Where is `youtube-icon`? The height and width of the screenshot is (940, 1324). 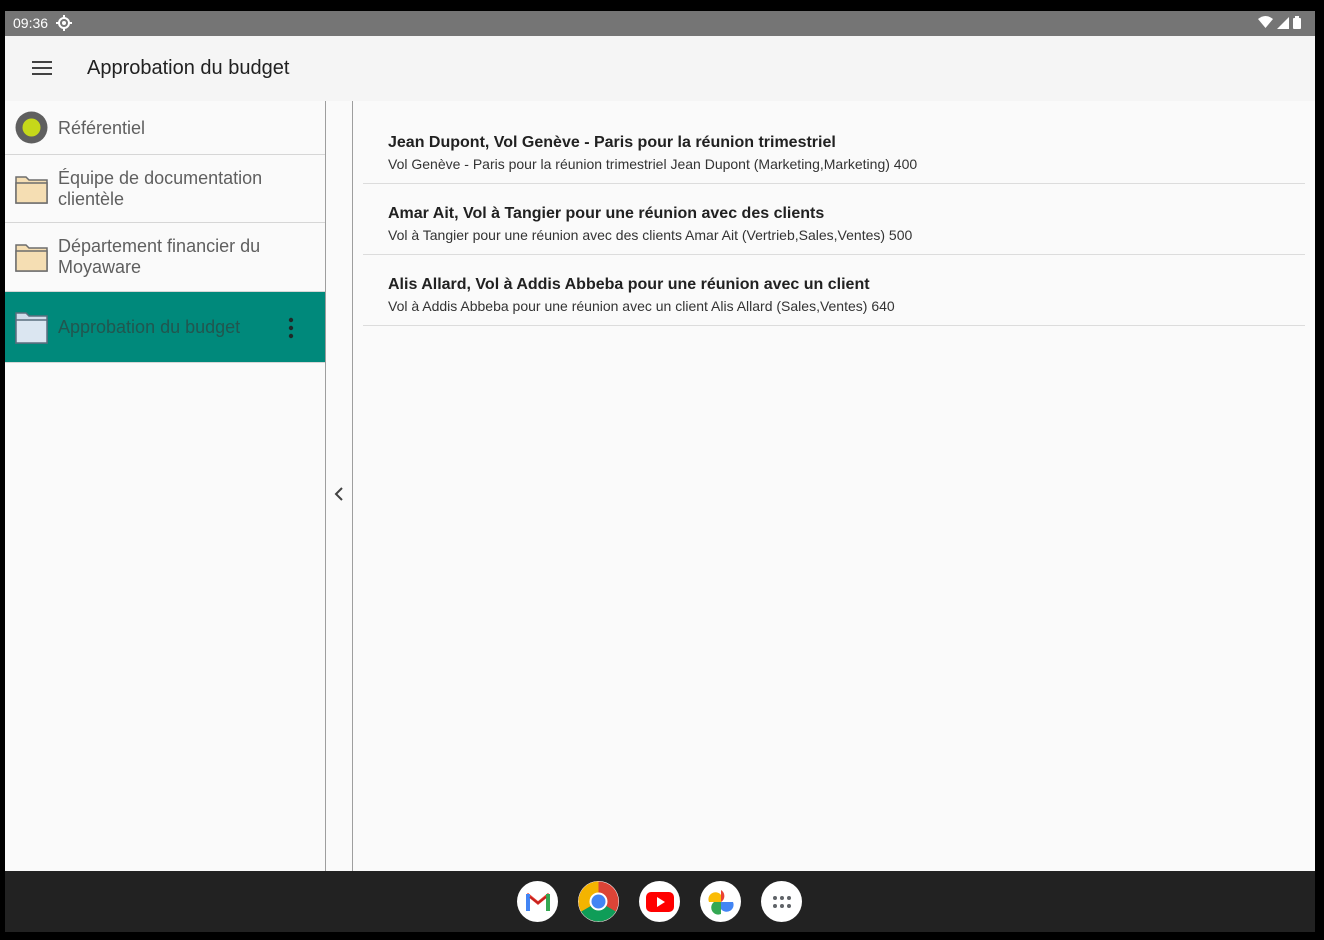 youtube-icon is located at coordinates (659, 901).